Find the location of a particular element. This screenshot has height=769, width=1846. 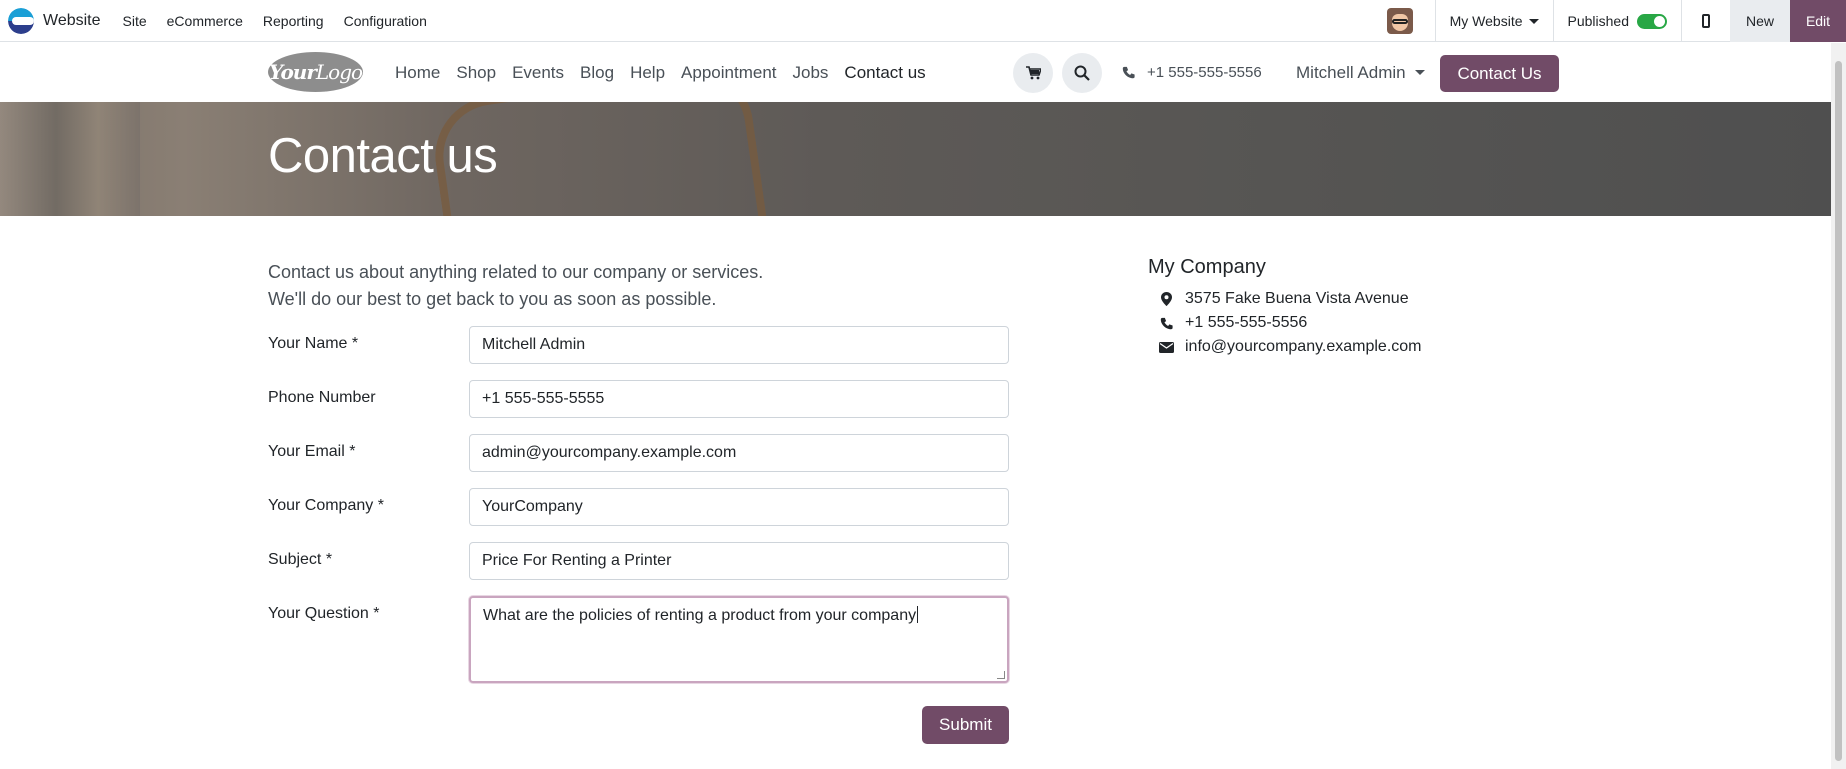

nav-appointment: Appointment is located at coordinates (728, 73).